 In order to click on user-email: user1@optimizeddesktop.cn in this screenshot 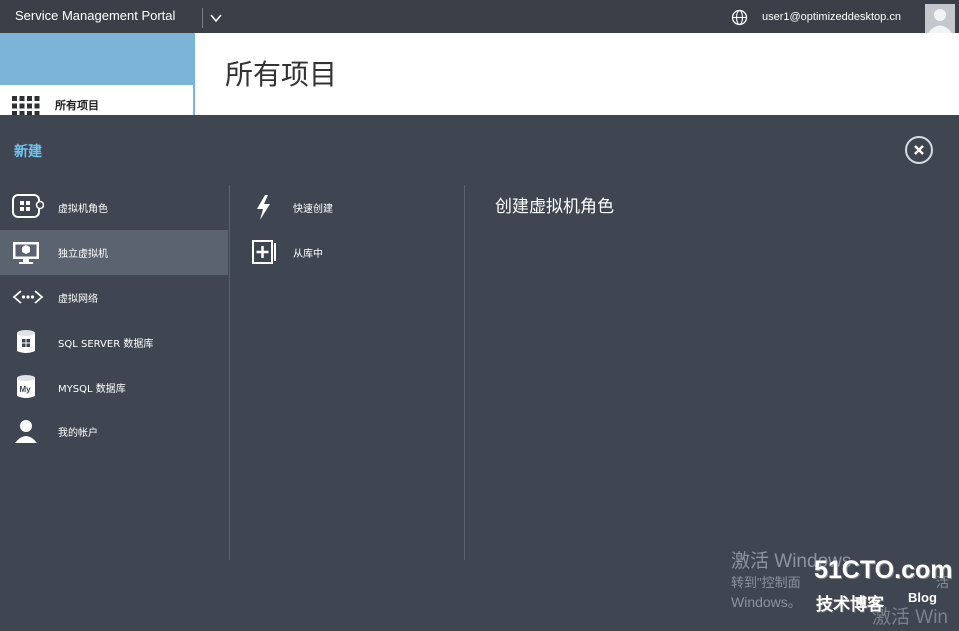, I will do `click(831, 17)`.